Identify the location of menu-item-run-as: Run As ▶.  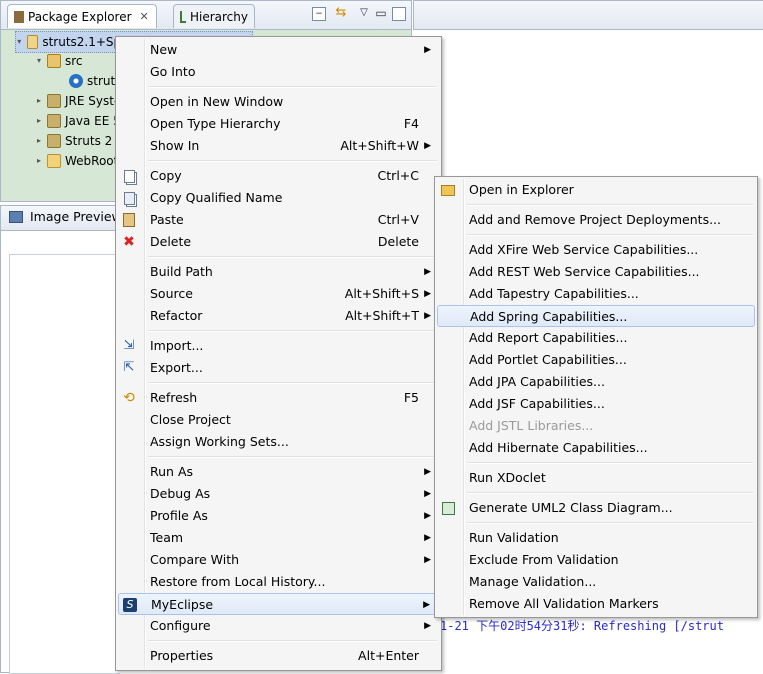
(278, 472).